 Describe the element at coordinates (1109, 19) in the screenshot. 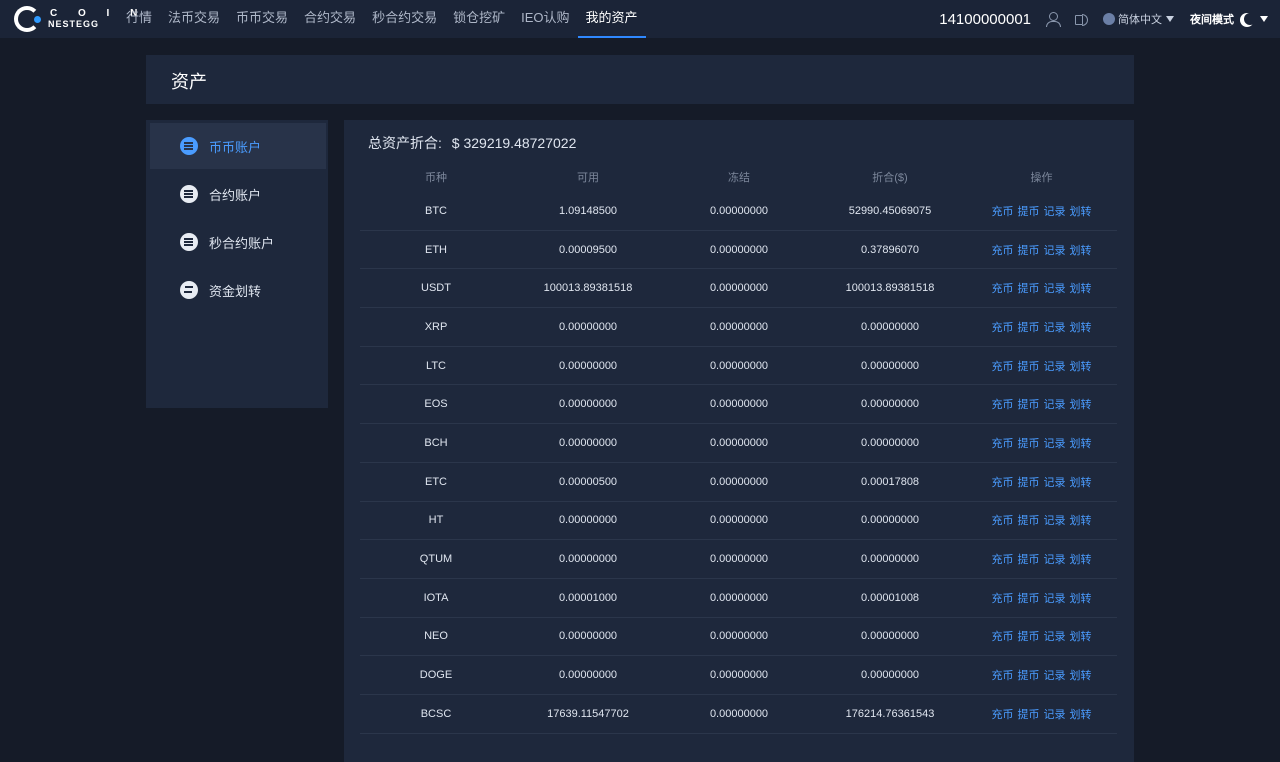

I see `globe-icon` at that location.